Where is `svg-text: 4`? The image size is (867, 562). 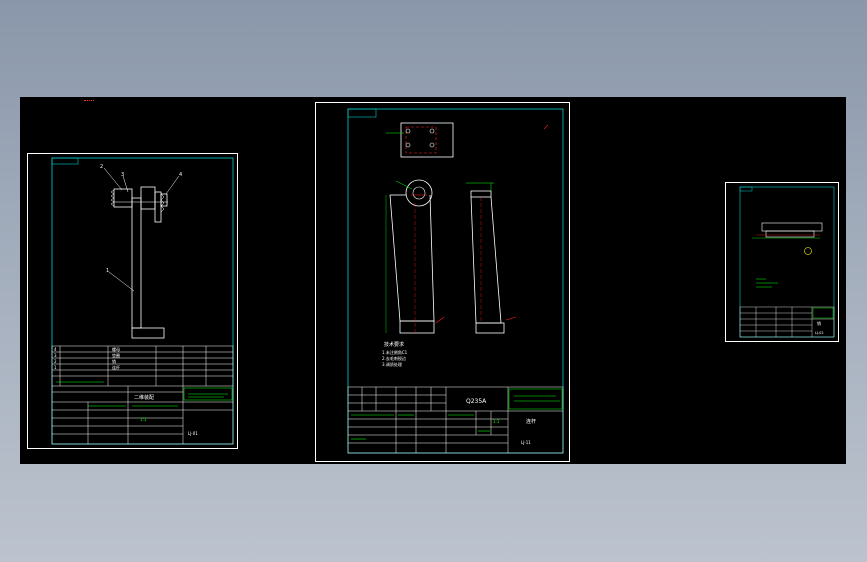
svg-text: 4 is located at coordinates (55, 349).